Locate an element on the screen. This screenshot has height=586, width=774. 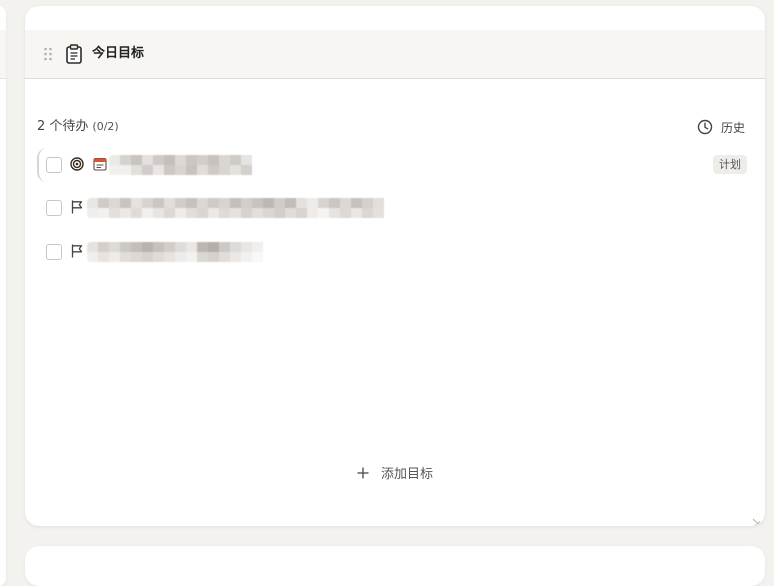
todo-count: 2 个待办 (0/2) is located at coordinates (78, 127).